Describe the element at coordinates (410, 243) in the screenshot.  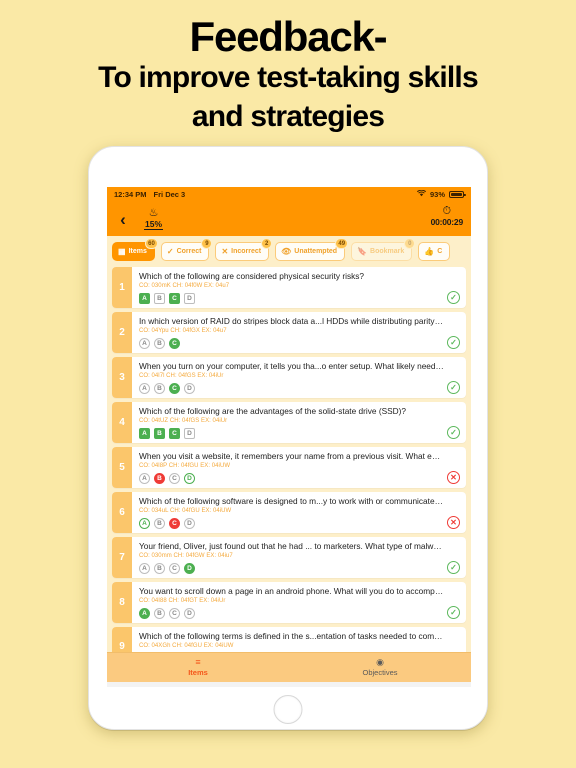
I see `filter-chip-badge: 0` at that location.